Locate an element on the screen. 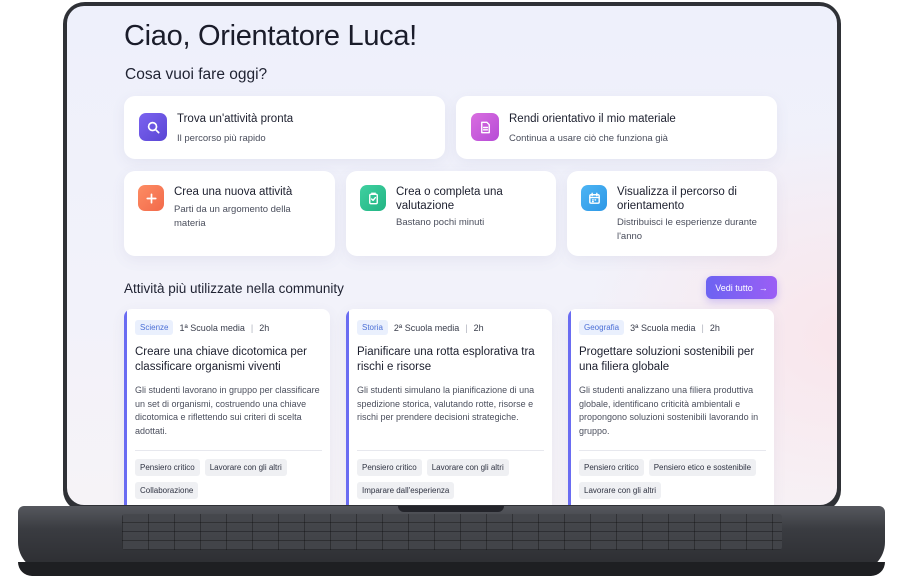 Image resolution: width=903 pixels, height=579 pixels. tag: Collaborazione is located at coordinates (167, 490).